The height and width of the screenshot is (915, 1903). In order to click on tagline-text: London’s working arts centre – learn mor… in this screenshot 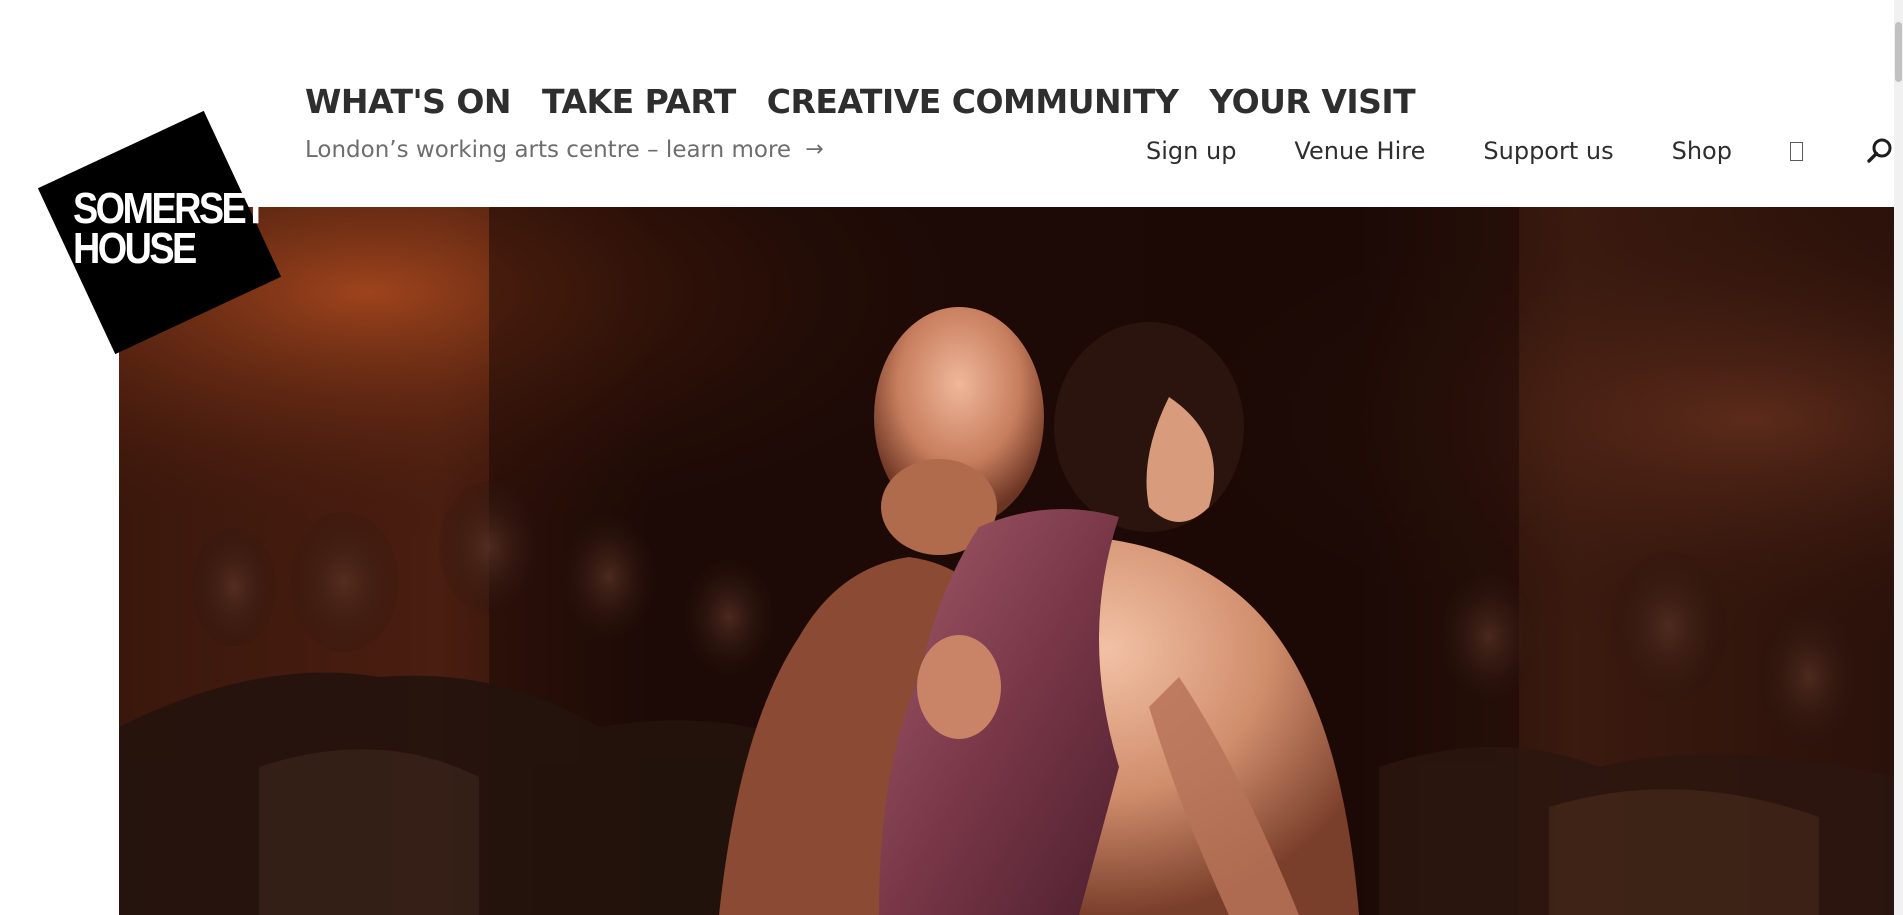, I will do `click(548, 150)`.